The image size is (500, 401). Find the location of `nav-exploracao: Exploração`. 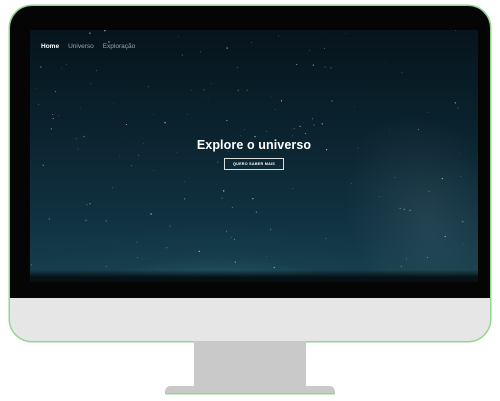

nav-exploracao: Exploração is located at coordinates (119, 47).